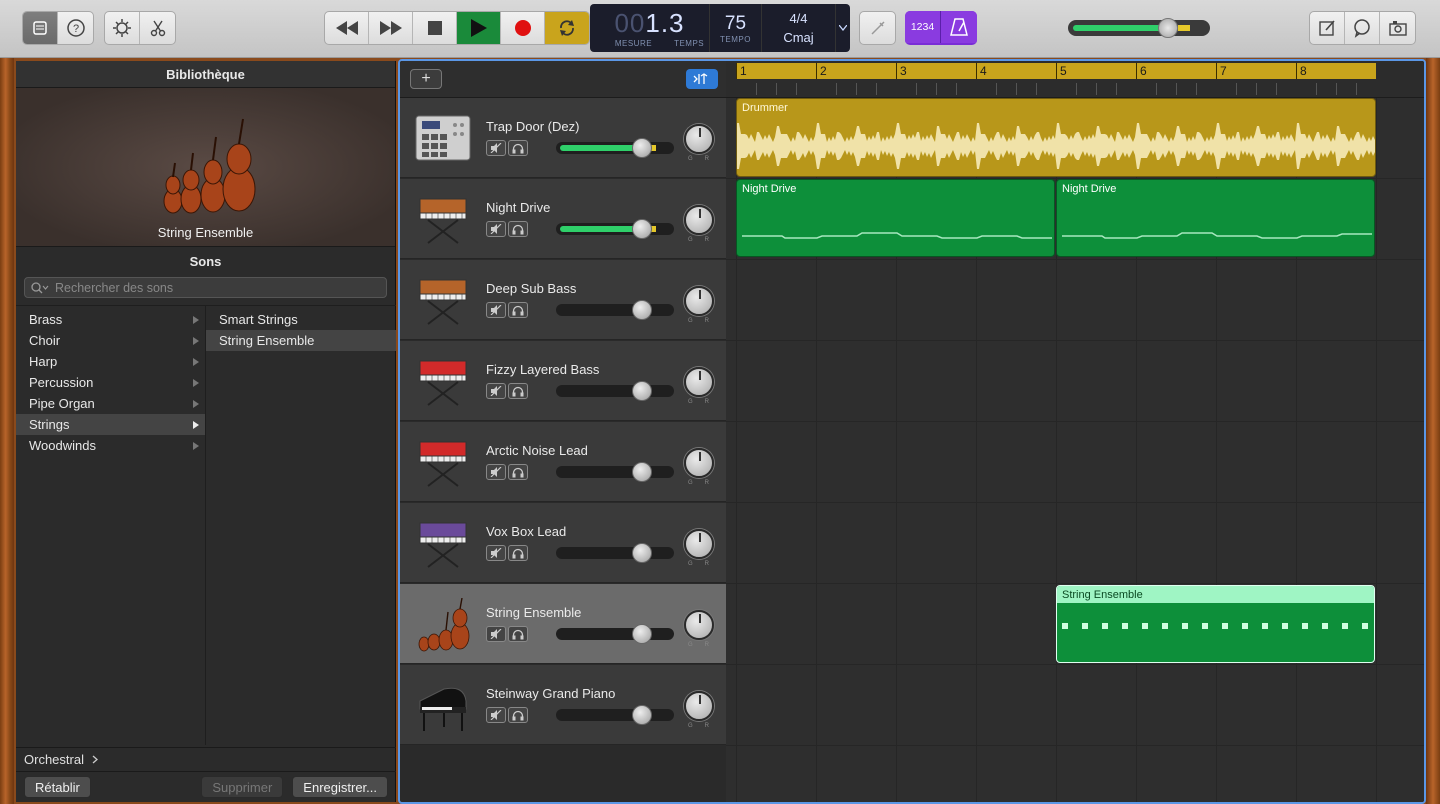 Image resolution: width=1440 pixels, height=804 pixels. Describe the element at coordinates (1397, 28) in the screenshot. I see `media-browser-button` at that location.